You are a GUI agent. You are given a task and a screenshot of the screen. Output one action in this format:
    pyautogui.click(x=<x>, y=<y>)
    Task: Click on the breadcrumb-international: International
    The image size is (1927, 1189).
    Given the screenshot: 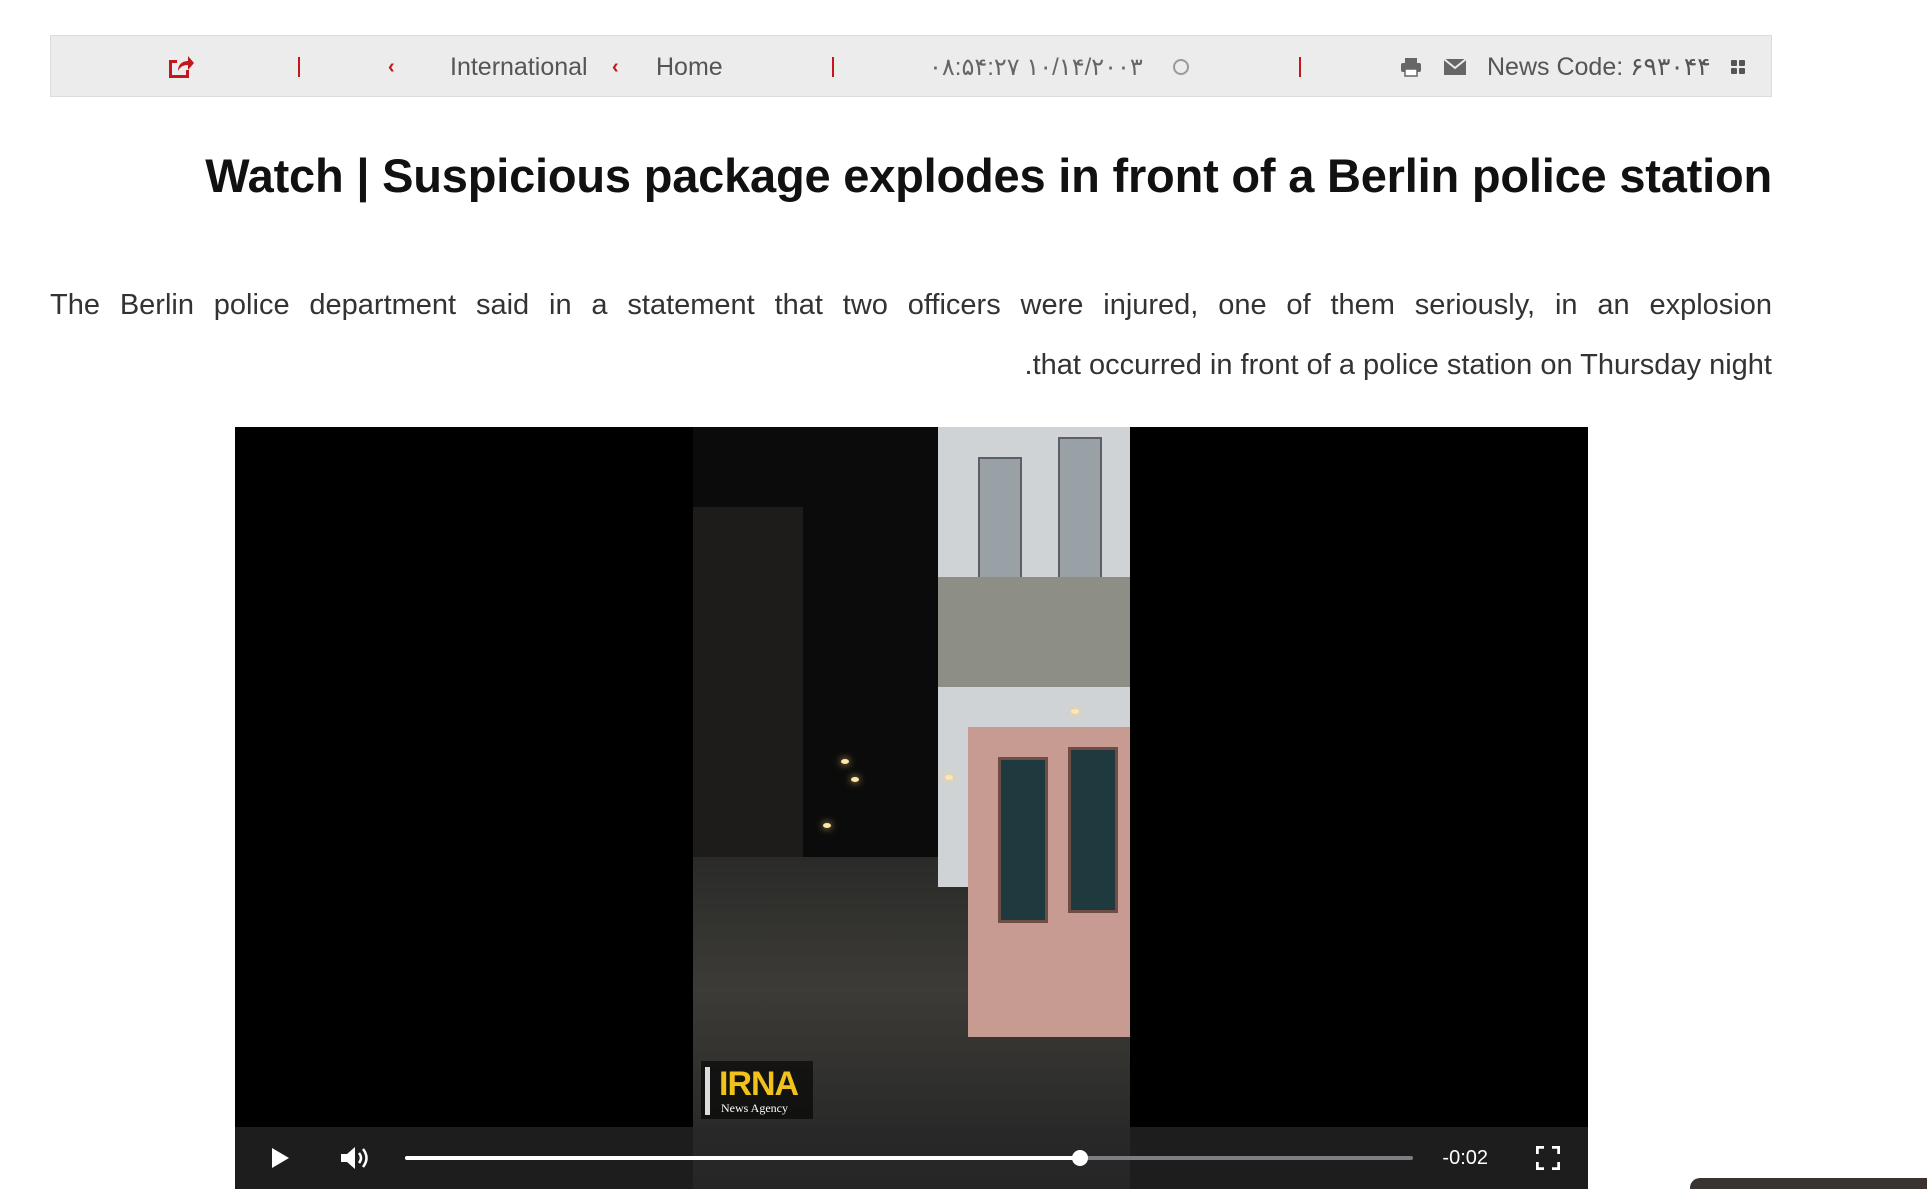 What is the action you would take?
    pyautogui.click(x=519, y=67)
    